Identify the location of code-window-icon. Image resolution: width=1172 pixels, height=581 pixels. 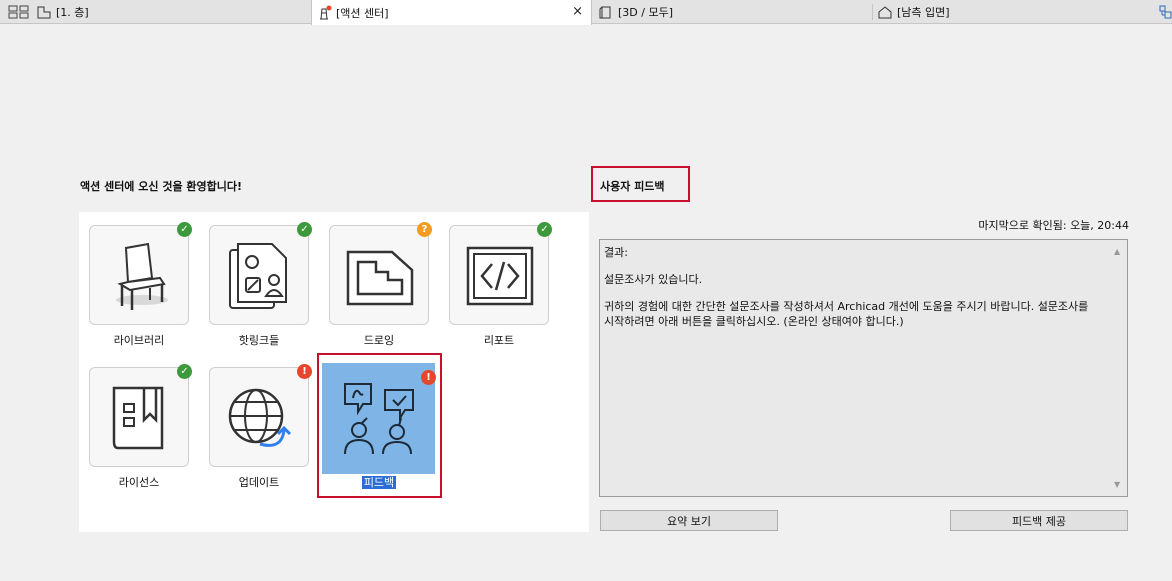
(500, 276).